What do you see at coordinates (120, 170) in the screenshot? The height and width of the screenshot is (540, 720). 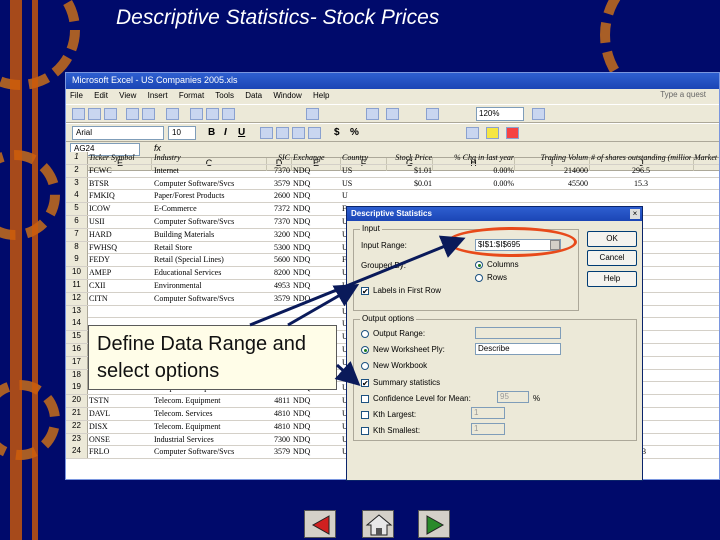 I see `table-cell: FCWC` at bounding box center [120, 170].